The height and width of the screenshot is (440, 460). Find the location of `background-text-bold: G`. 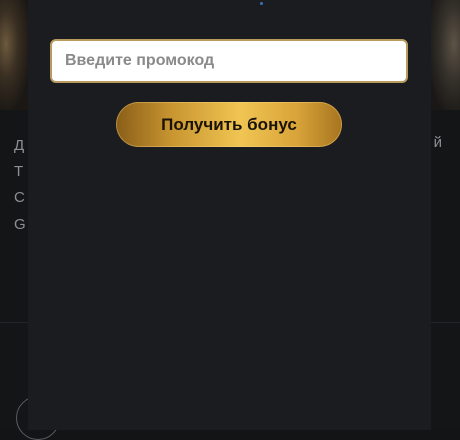

background-text-bold: G is located at coordinates (20, 224).